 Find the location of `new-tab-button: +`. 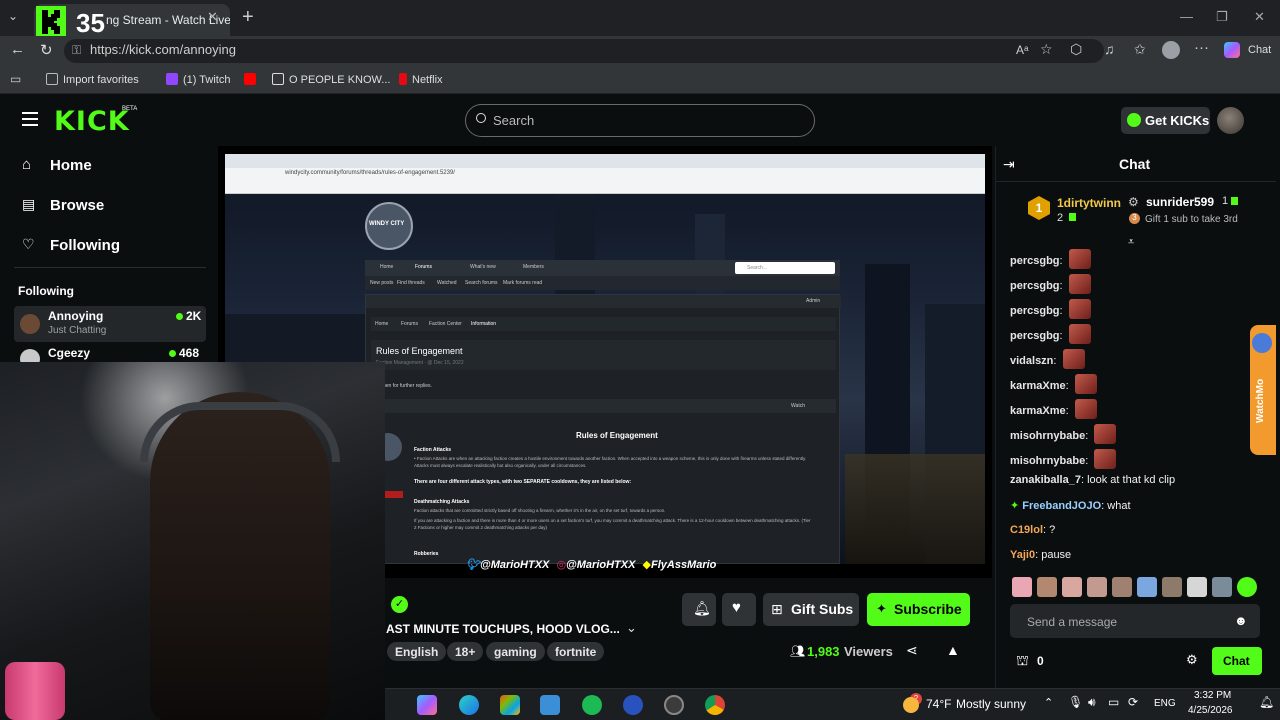

new-tab-button: + is located at coordinates (248, 17).